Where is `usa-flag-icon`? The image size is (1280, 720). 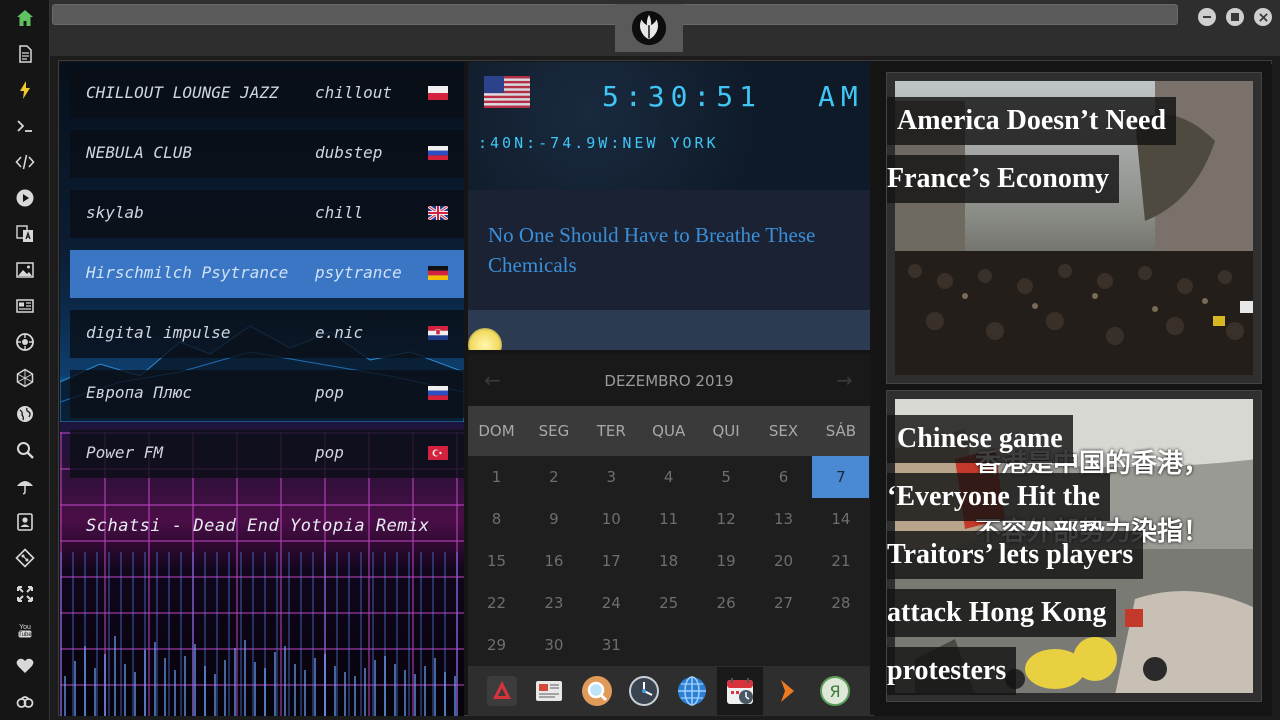
usa-flag-icon is located at coordinates (507, 92).